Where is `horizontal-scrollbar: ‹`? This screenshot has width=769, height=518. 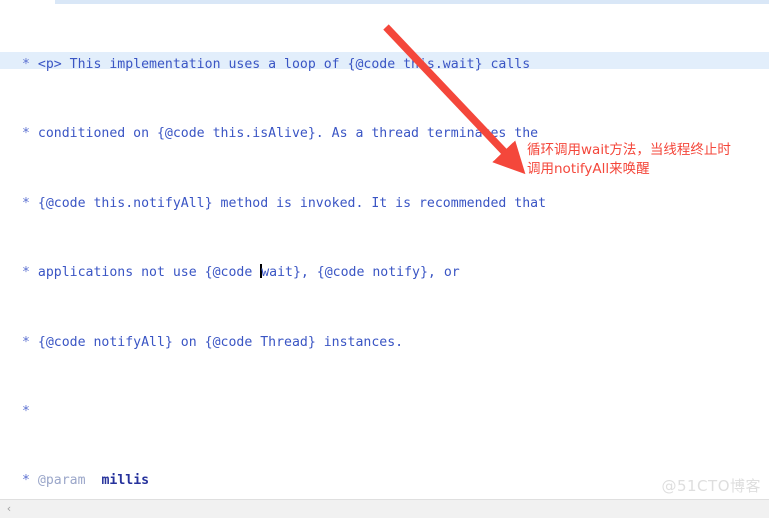 horizontal-scrollbar: ‹ is located at coordinates (384, 508).